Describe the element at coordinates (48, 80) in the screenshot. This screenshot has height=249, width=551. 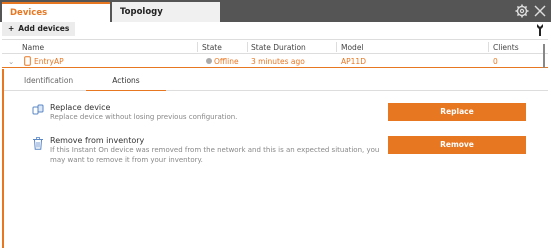
I see `tab-identification: Identification` at that location.